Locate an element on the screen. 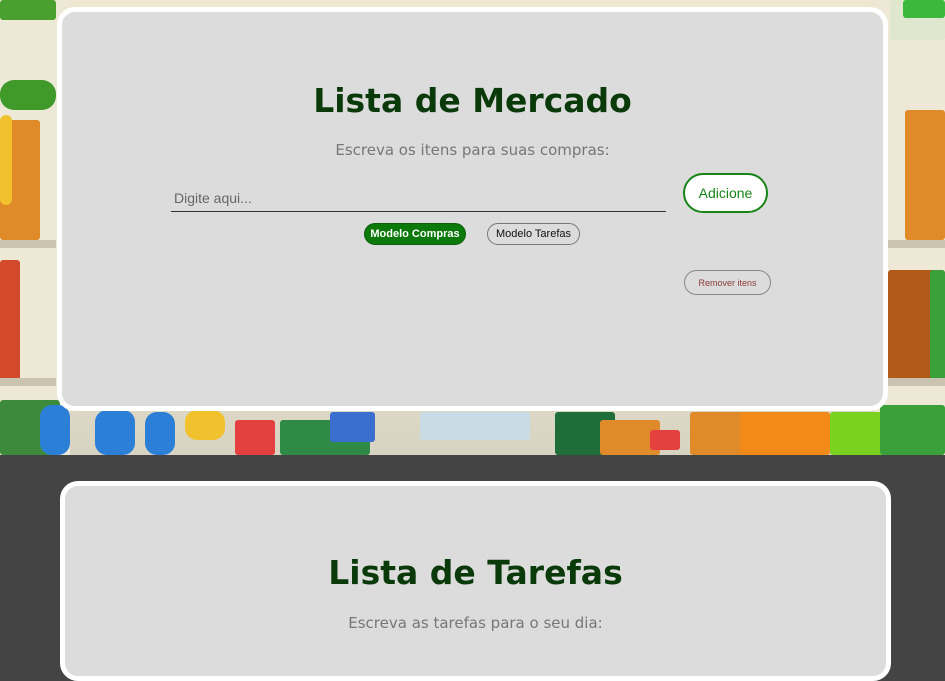 The height and width of the screenshot is (681, 945). shopping-template-button: Modelo Compras is located at coordinates (415, 234).